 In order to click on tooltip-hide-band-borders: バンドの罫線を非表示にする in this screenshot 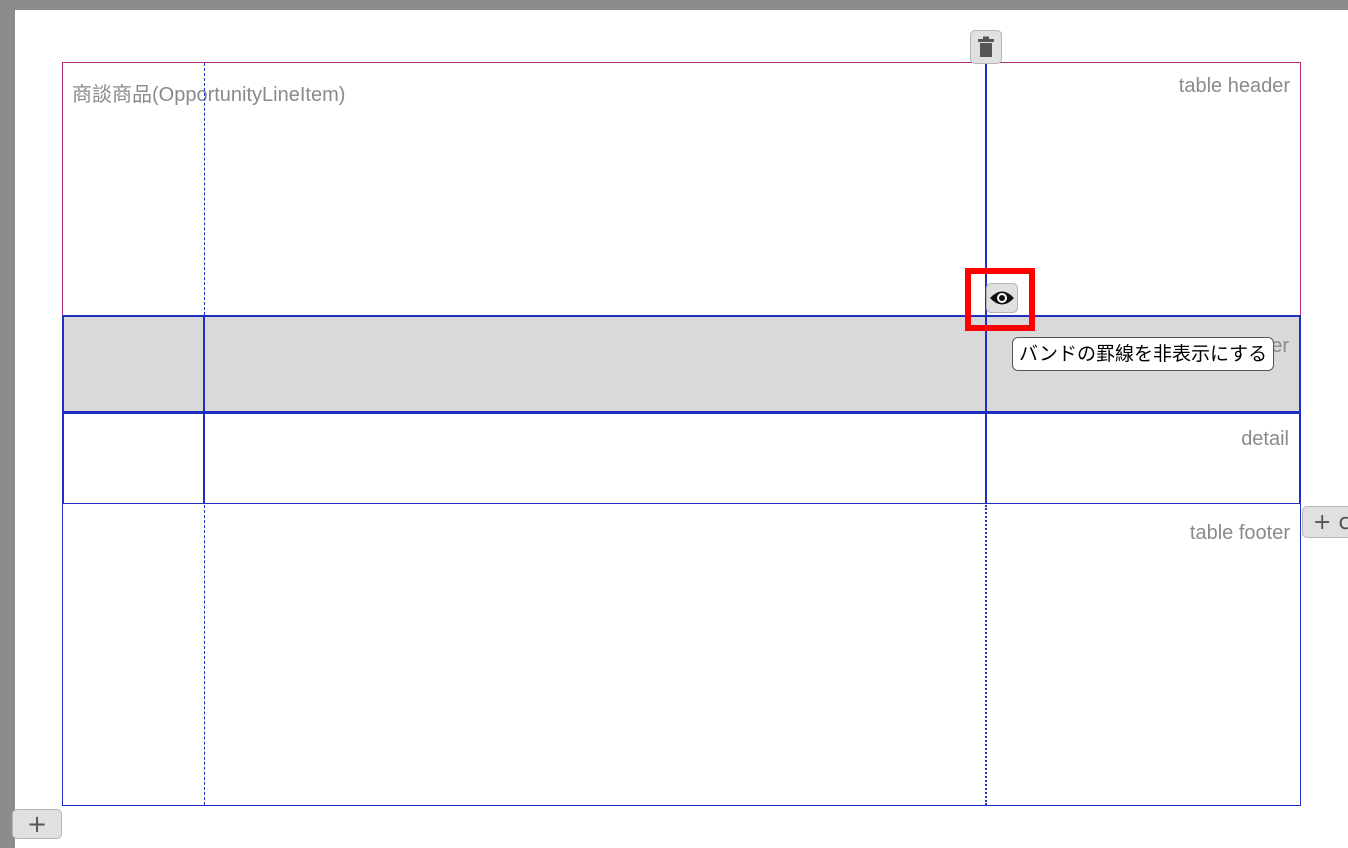, I will do `click(1143, 354)`.